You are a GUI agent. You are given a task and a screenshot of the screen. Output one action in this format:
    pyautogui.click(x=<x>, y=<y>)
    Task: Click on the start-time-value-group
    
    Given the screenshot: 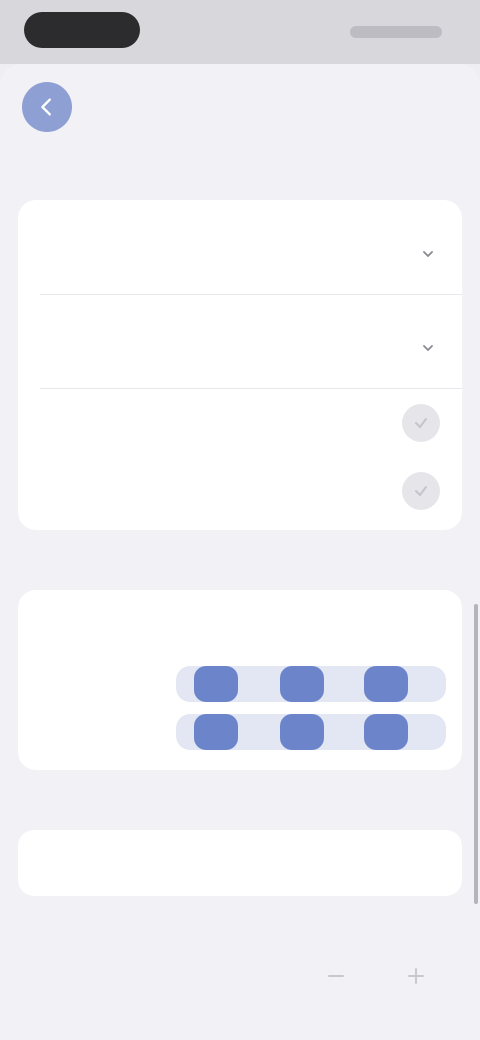 What is the action you would take?
    pyautogui.click(x=423, y=254)
    